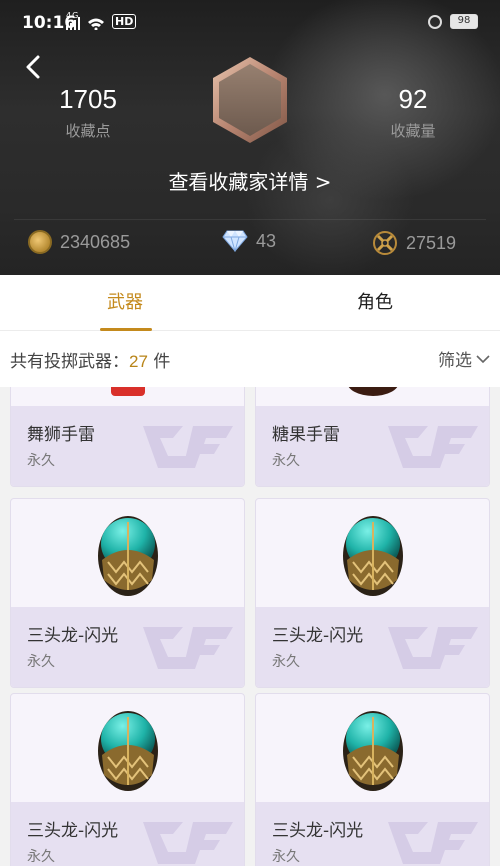 The width and height of the screenshot is (500, 866). I want to click on tab-weapons: 武器, so click(125, 303).